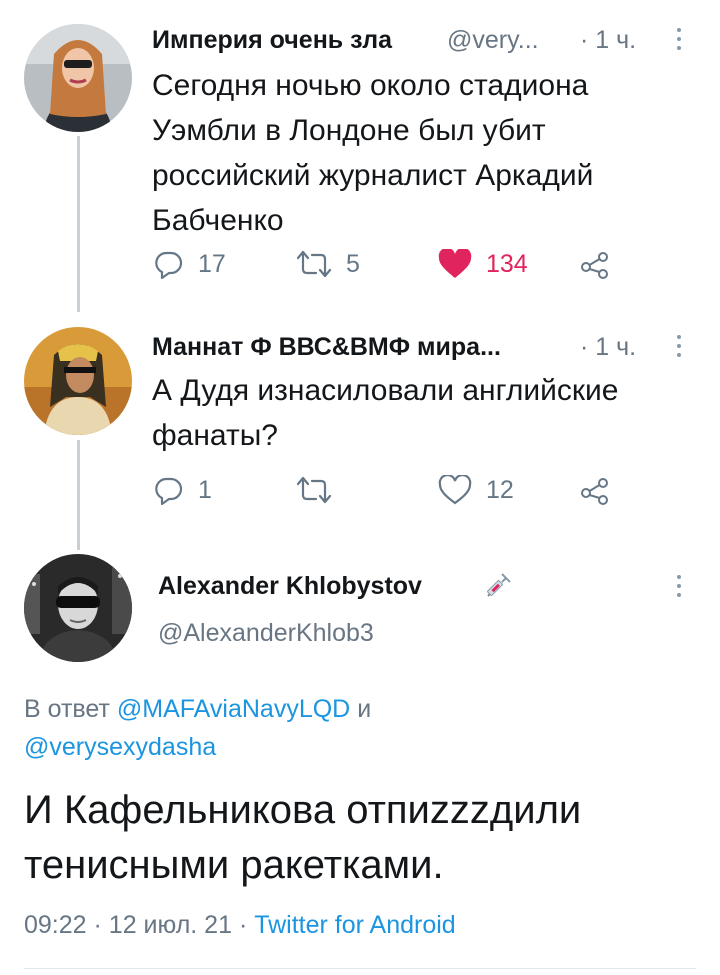  What do you see at coordinates (354, 728) in the screenshot?
I see `reply-context: В ответ @MAFAviaNavyLQD и @verysexydasha` at bounding box center [354, 728].